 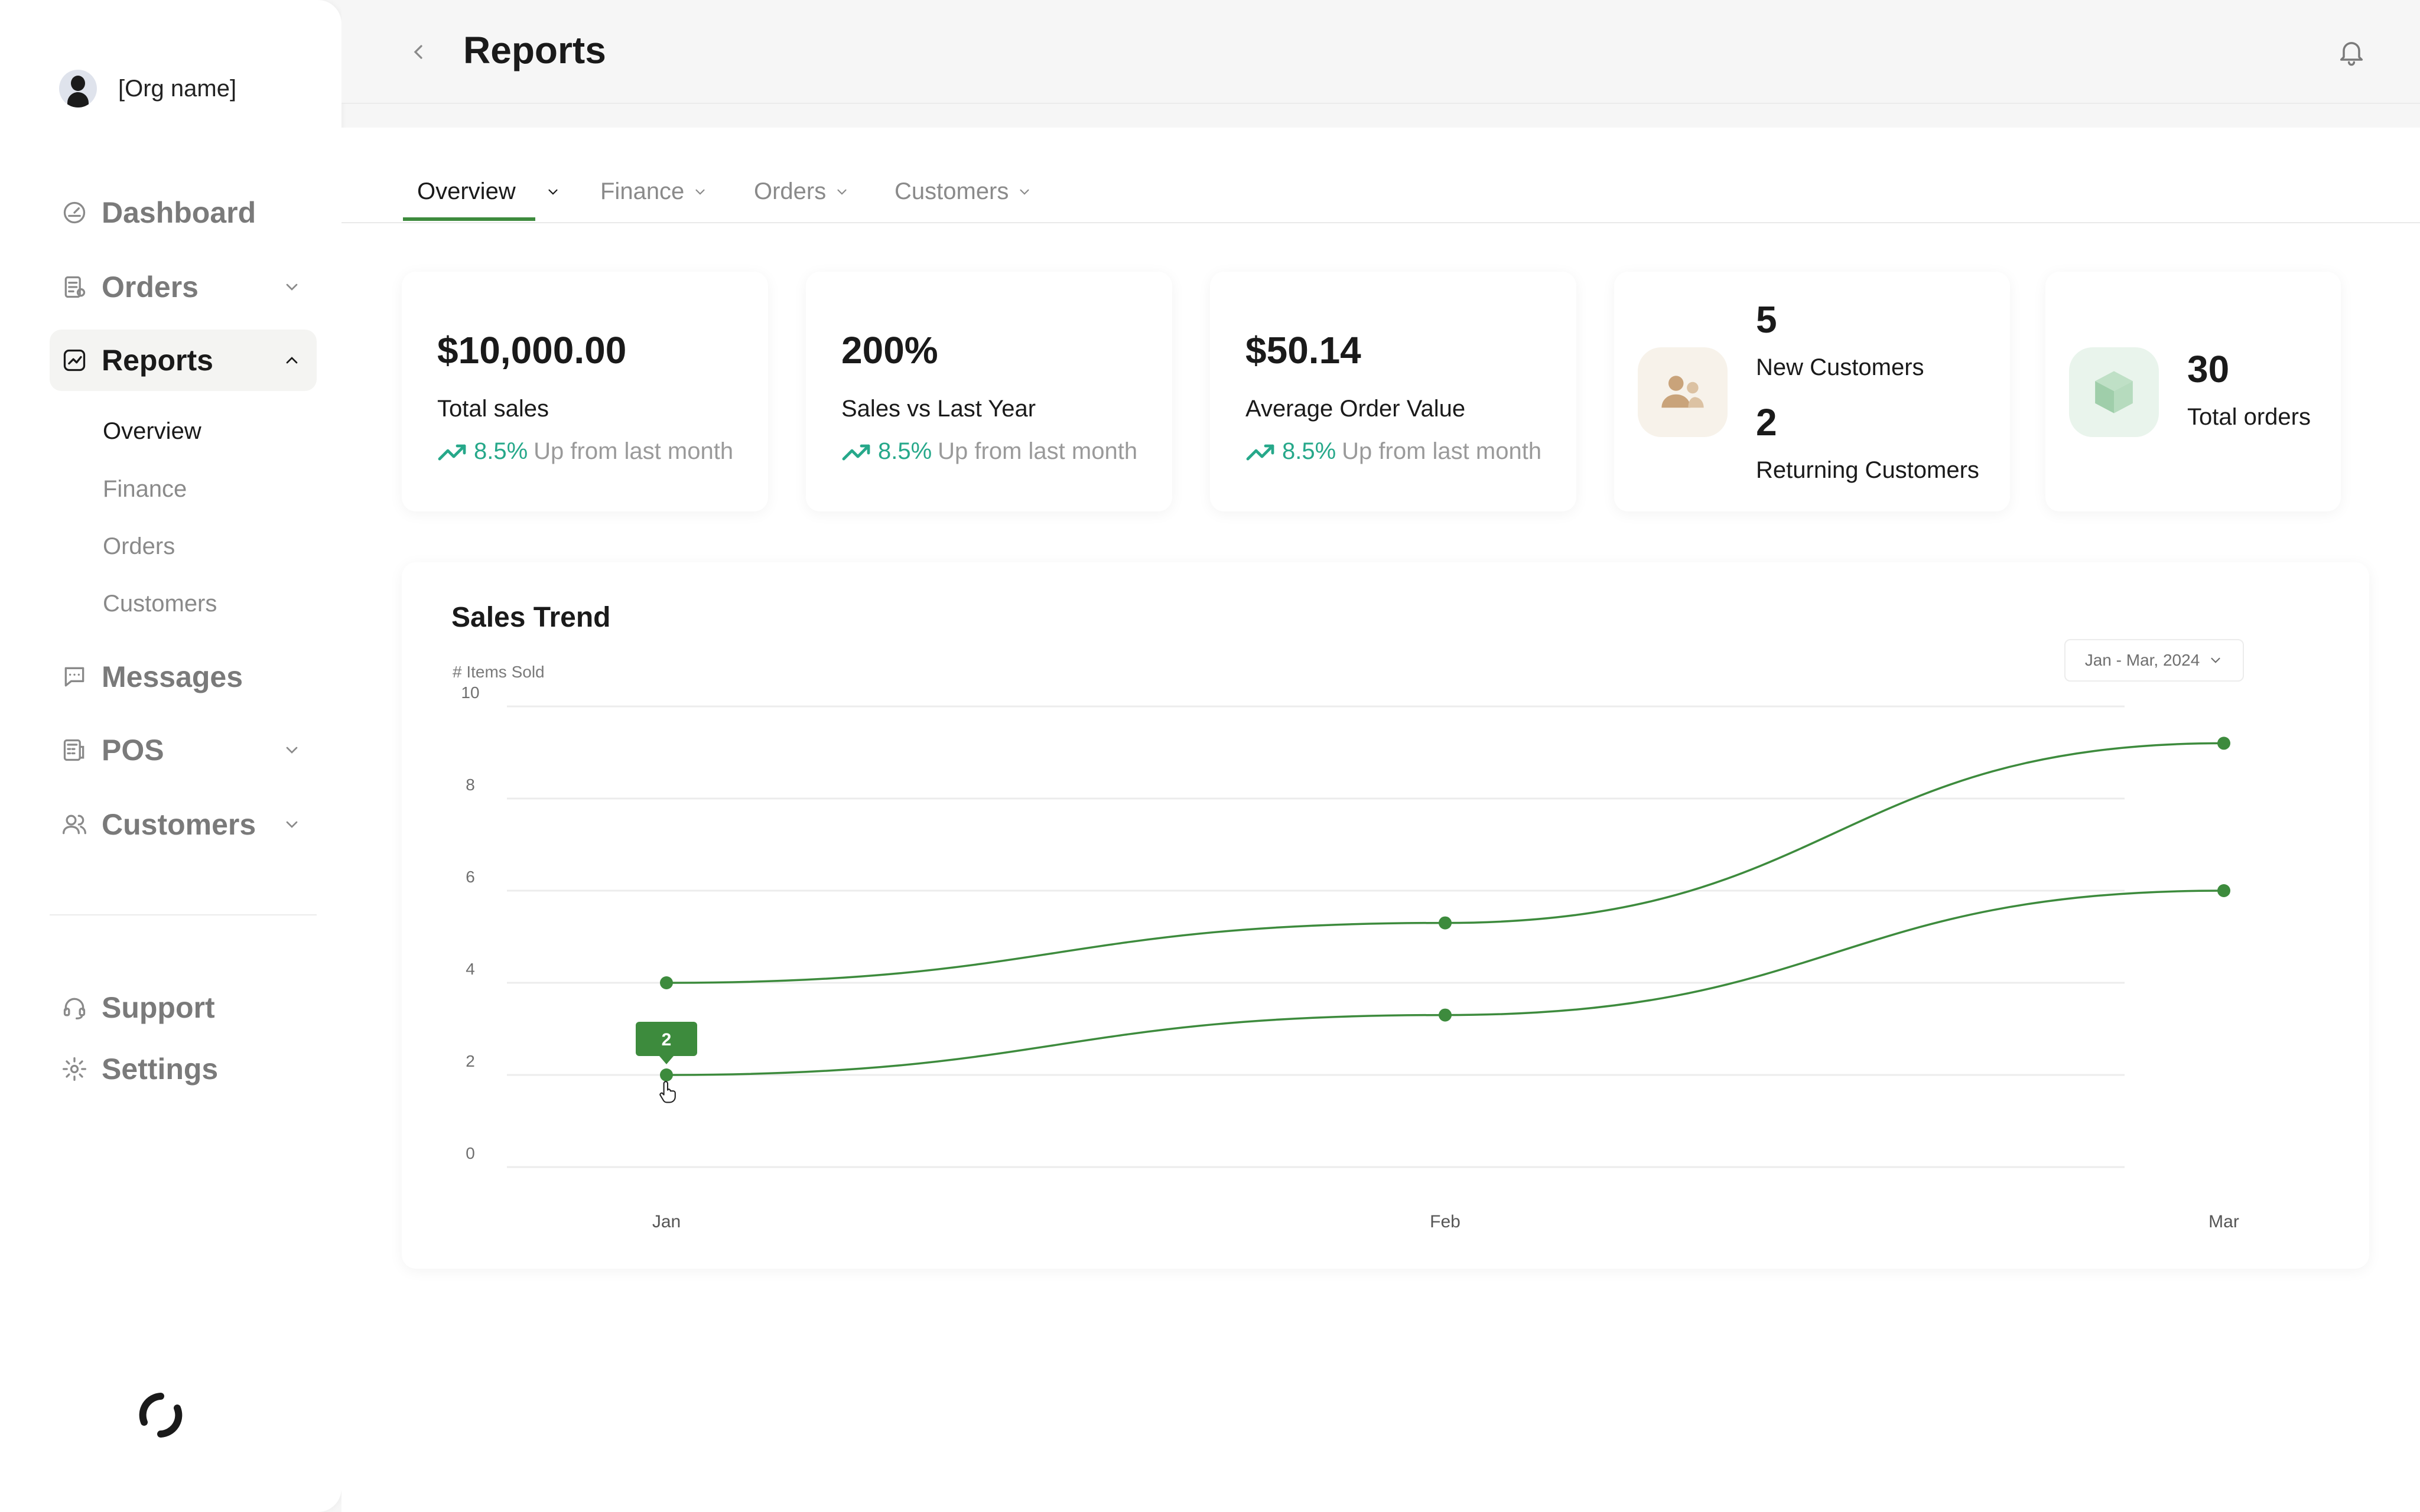 What do you see at coordinates (470, 784) in the screenshot?
I see `y-tick-label: 8` at bounding box center [470, 784].